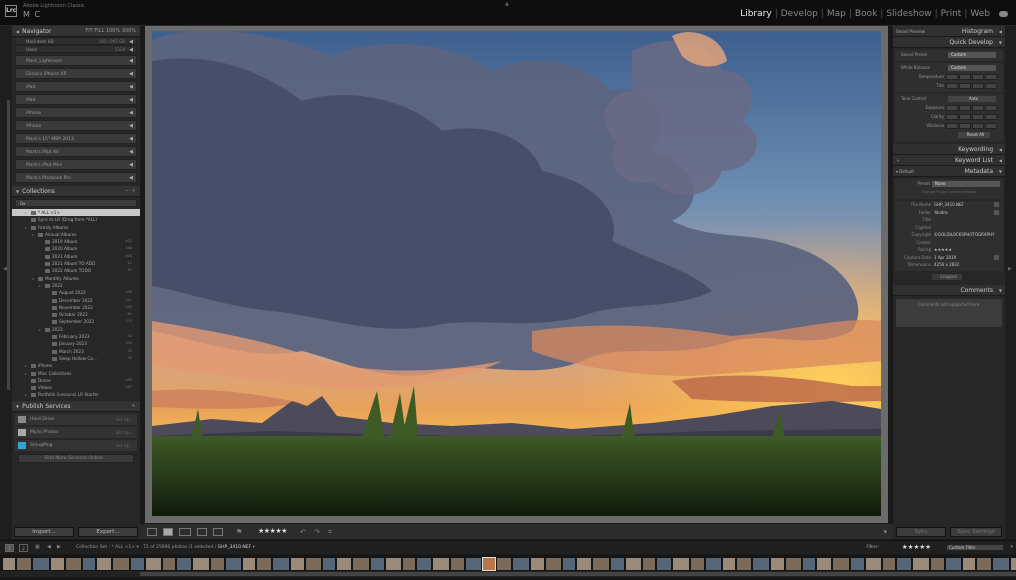  Describe the element at coordinates (76, 336) in the screenshot. I see `collection-item: – February 2023 54` at that location.